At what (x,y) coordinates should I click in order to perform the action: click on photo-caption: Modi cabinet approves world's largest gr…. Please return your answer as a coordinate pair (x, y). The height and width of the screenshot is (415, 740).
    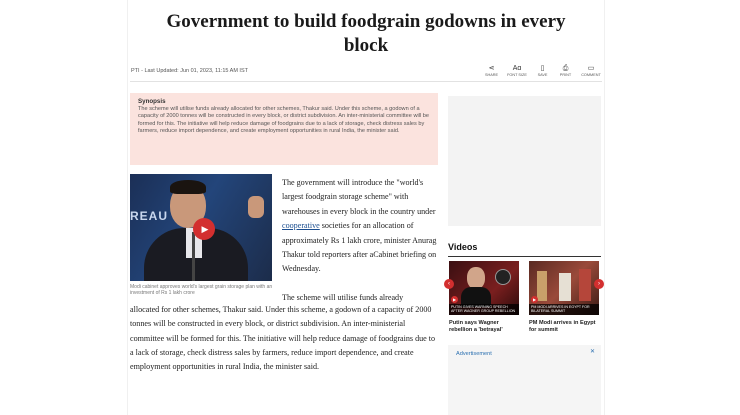
    Looking at the image, I should click on (201, 290).